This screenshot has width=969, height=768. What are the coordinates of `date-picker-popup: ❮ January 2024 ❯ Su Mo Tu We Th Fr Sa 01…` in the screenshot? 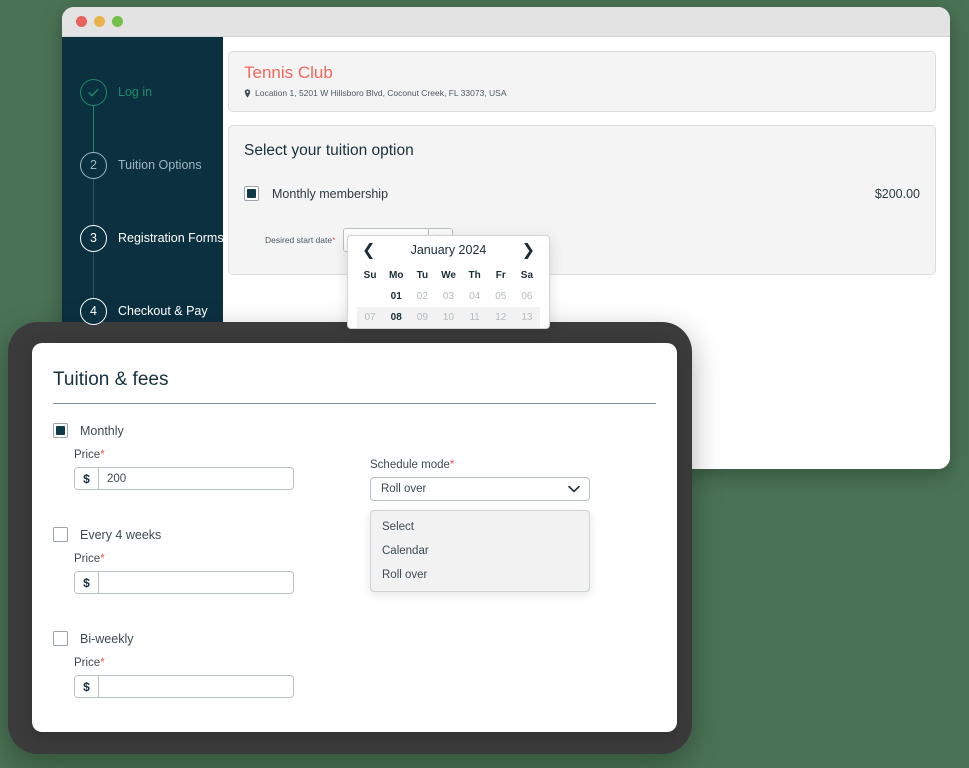 It's located at (448, 282).